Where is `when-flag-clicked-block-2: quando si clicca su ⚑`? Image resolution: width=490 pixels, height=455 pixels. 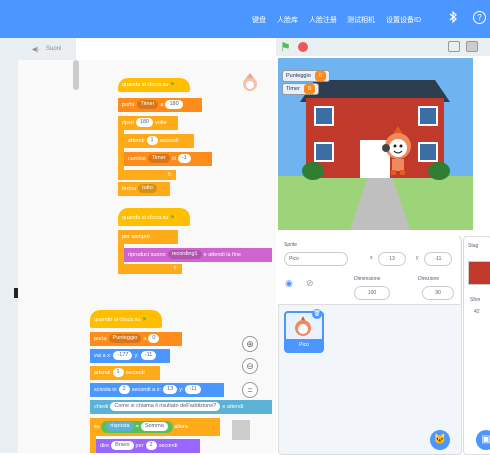
when-flag-clicked-block-2: quando si clicca su ⚑ is located at coordinates (154, 217).